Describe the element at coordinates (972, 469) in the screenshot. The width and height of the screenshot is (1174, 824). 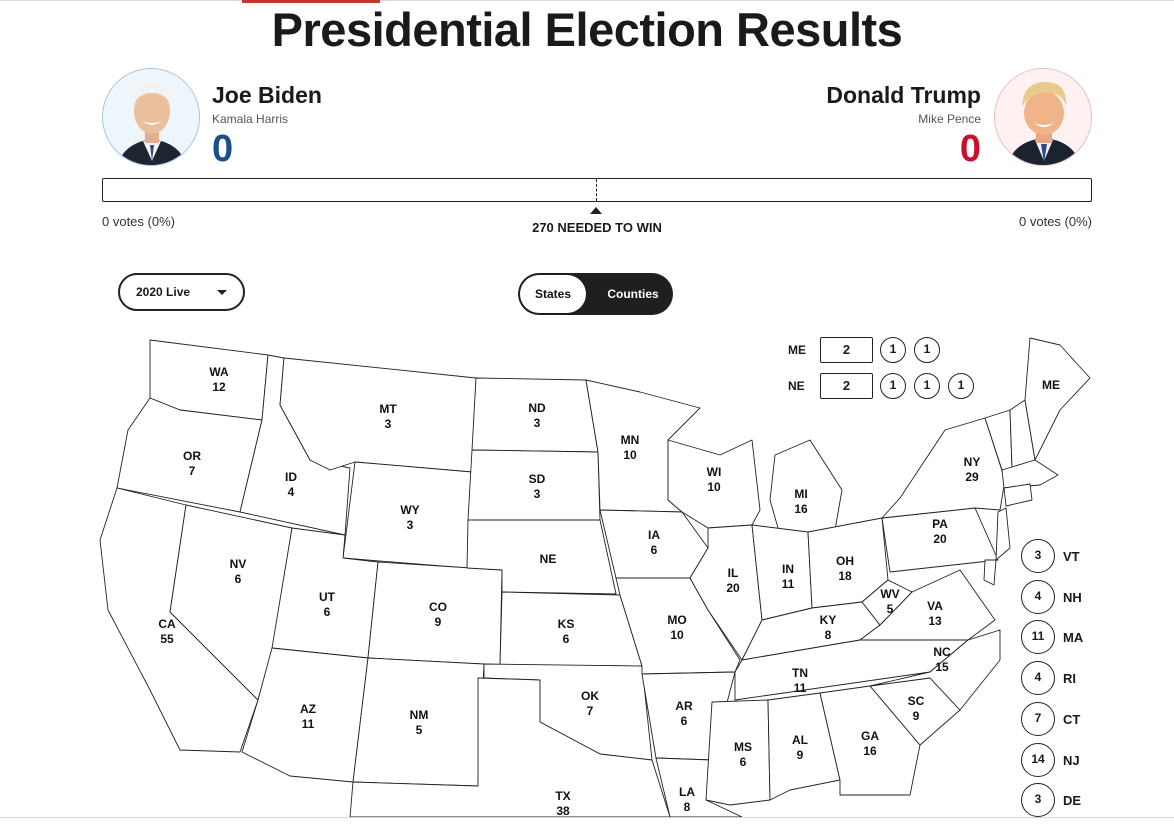
I see `state-label-ny: NY 29` at that location.